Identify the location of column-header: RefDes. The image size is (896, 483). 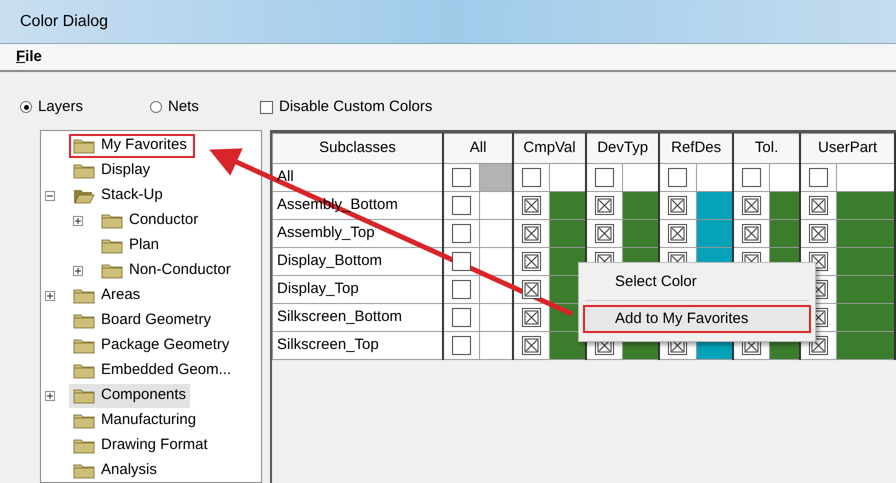
(696, 149).